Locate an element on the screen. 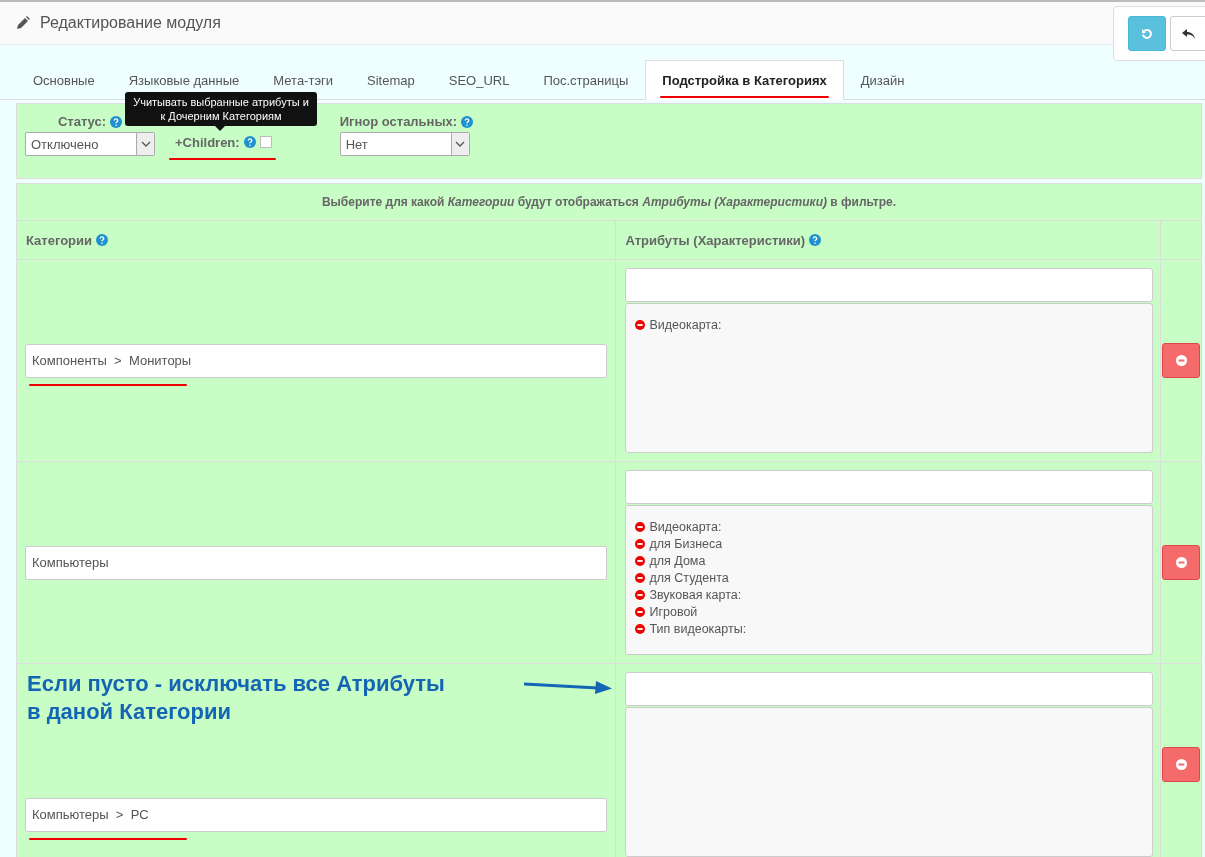  category-field: Компьютеры is located at coordinates (316, 562).